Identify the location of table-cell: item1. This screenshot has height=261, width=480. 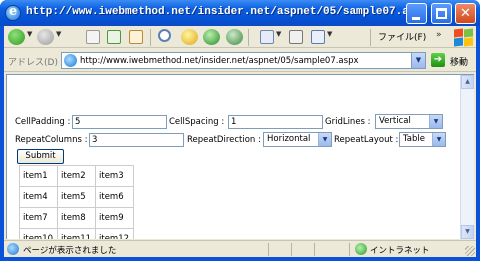
(38, 176).